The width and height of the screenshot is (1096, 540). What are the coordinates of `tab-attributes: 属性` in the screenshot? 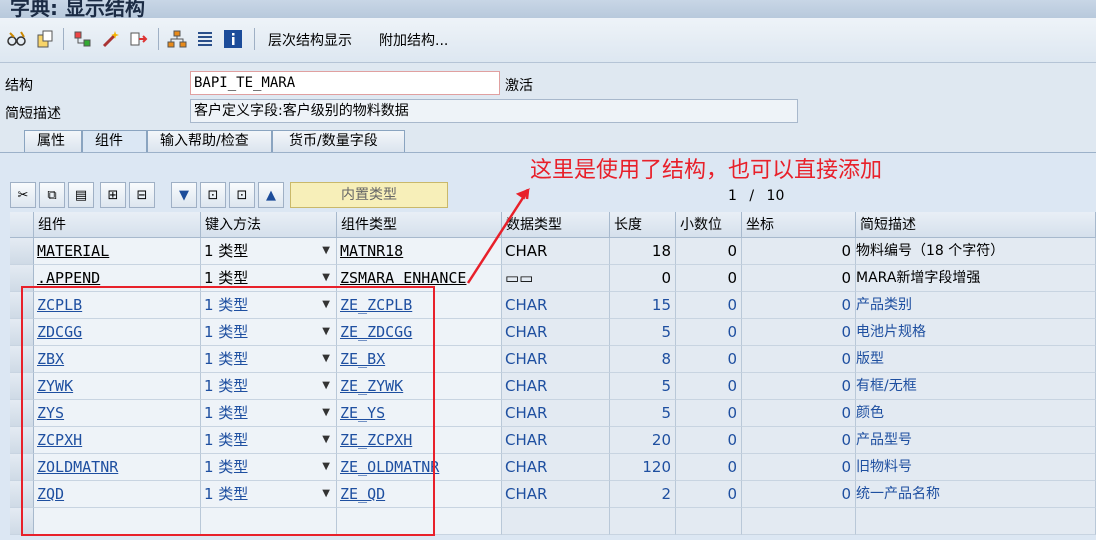 It's located at (53, 141).